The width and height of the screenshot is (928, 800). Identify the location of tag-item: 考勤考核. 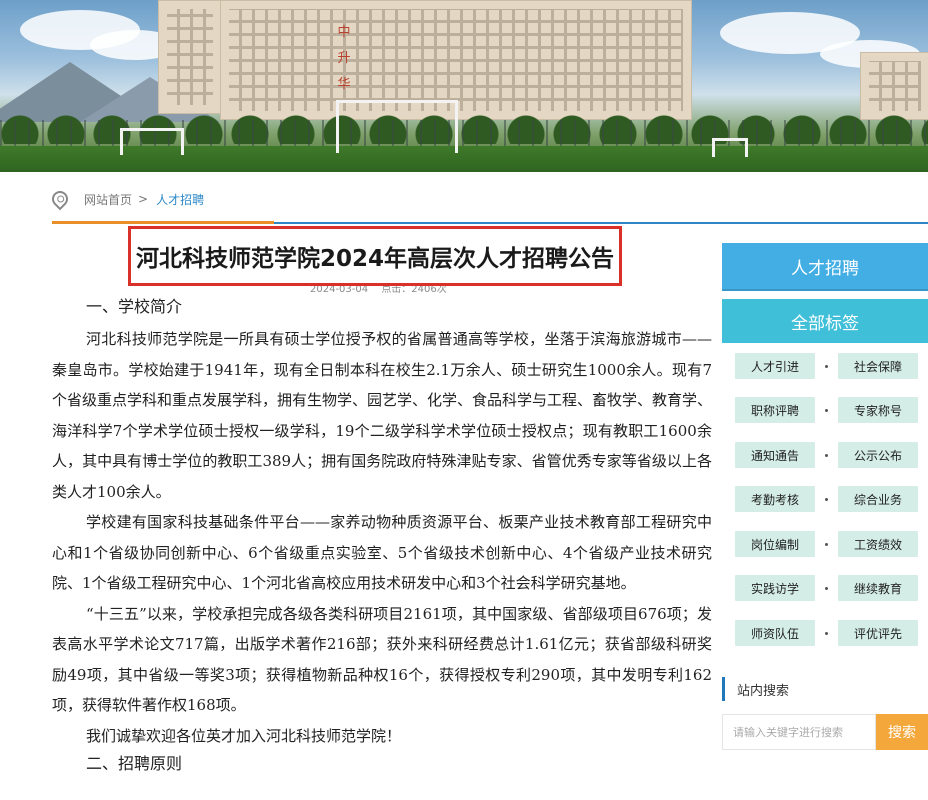
(775, 499).